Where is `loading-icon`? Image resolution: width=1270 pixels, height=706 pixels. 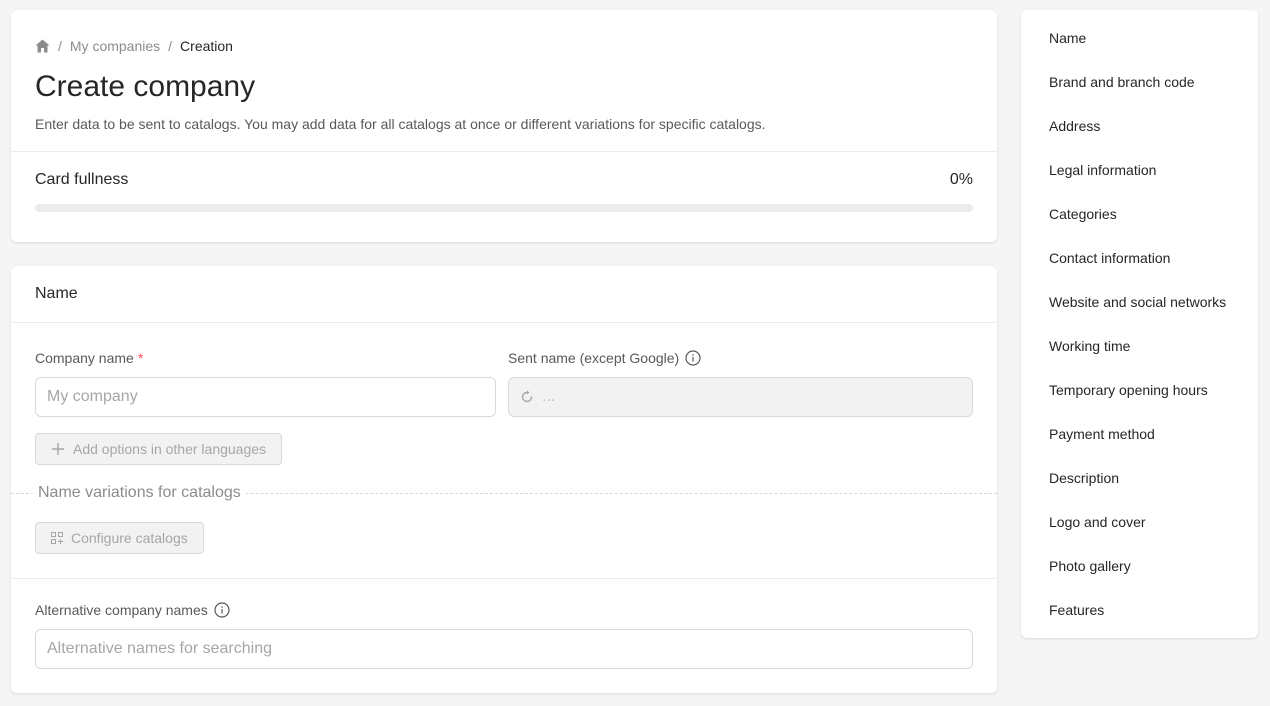 loading-icon is located at coordinates (527, 396).